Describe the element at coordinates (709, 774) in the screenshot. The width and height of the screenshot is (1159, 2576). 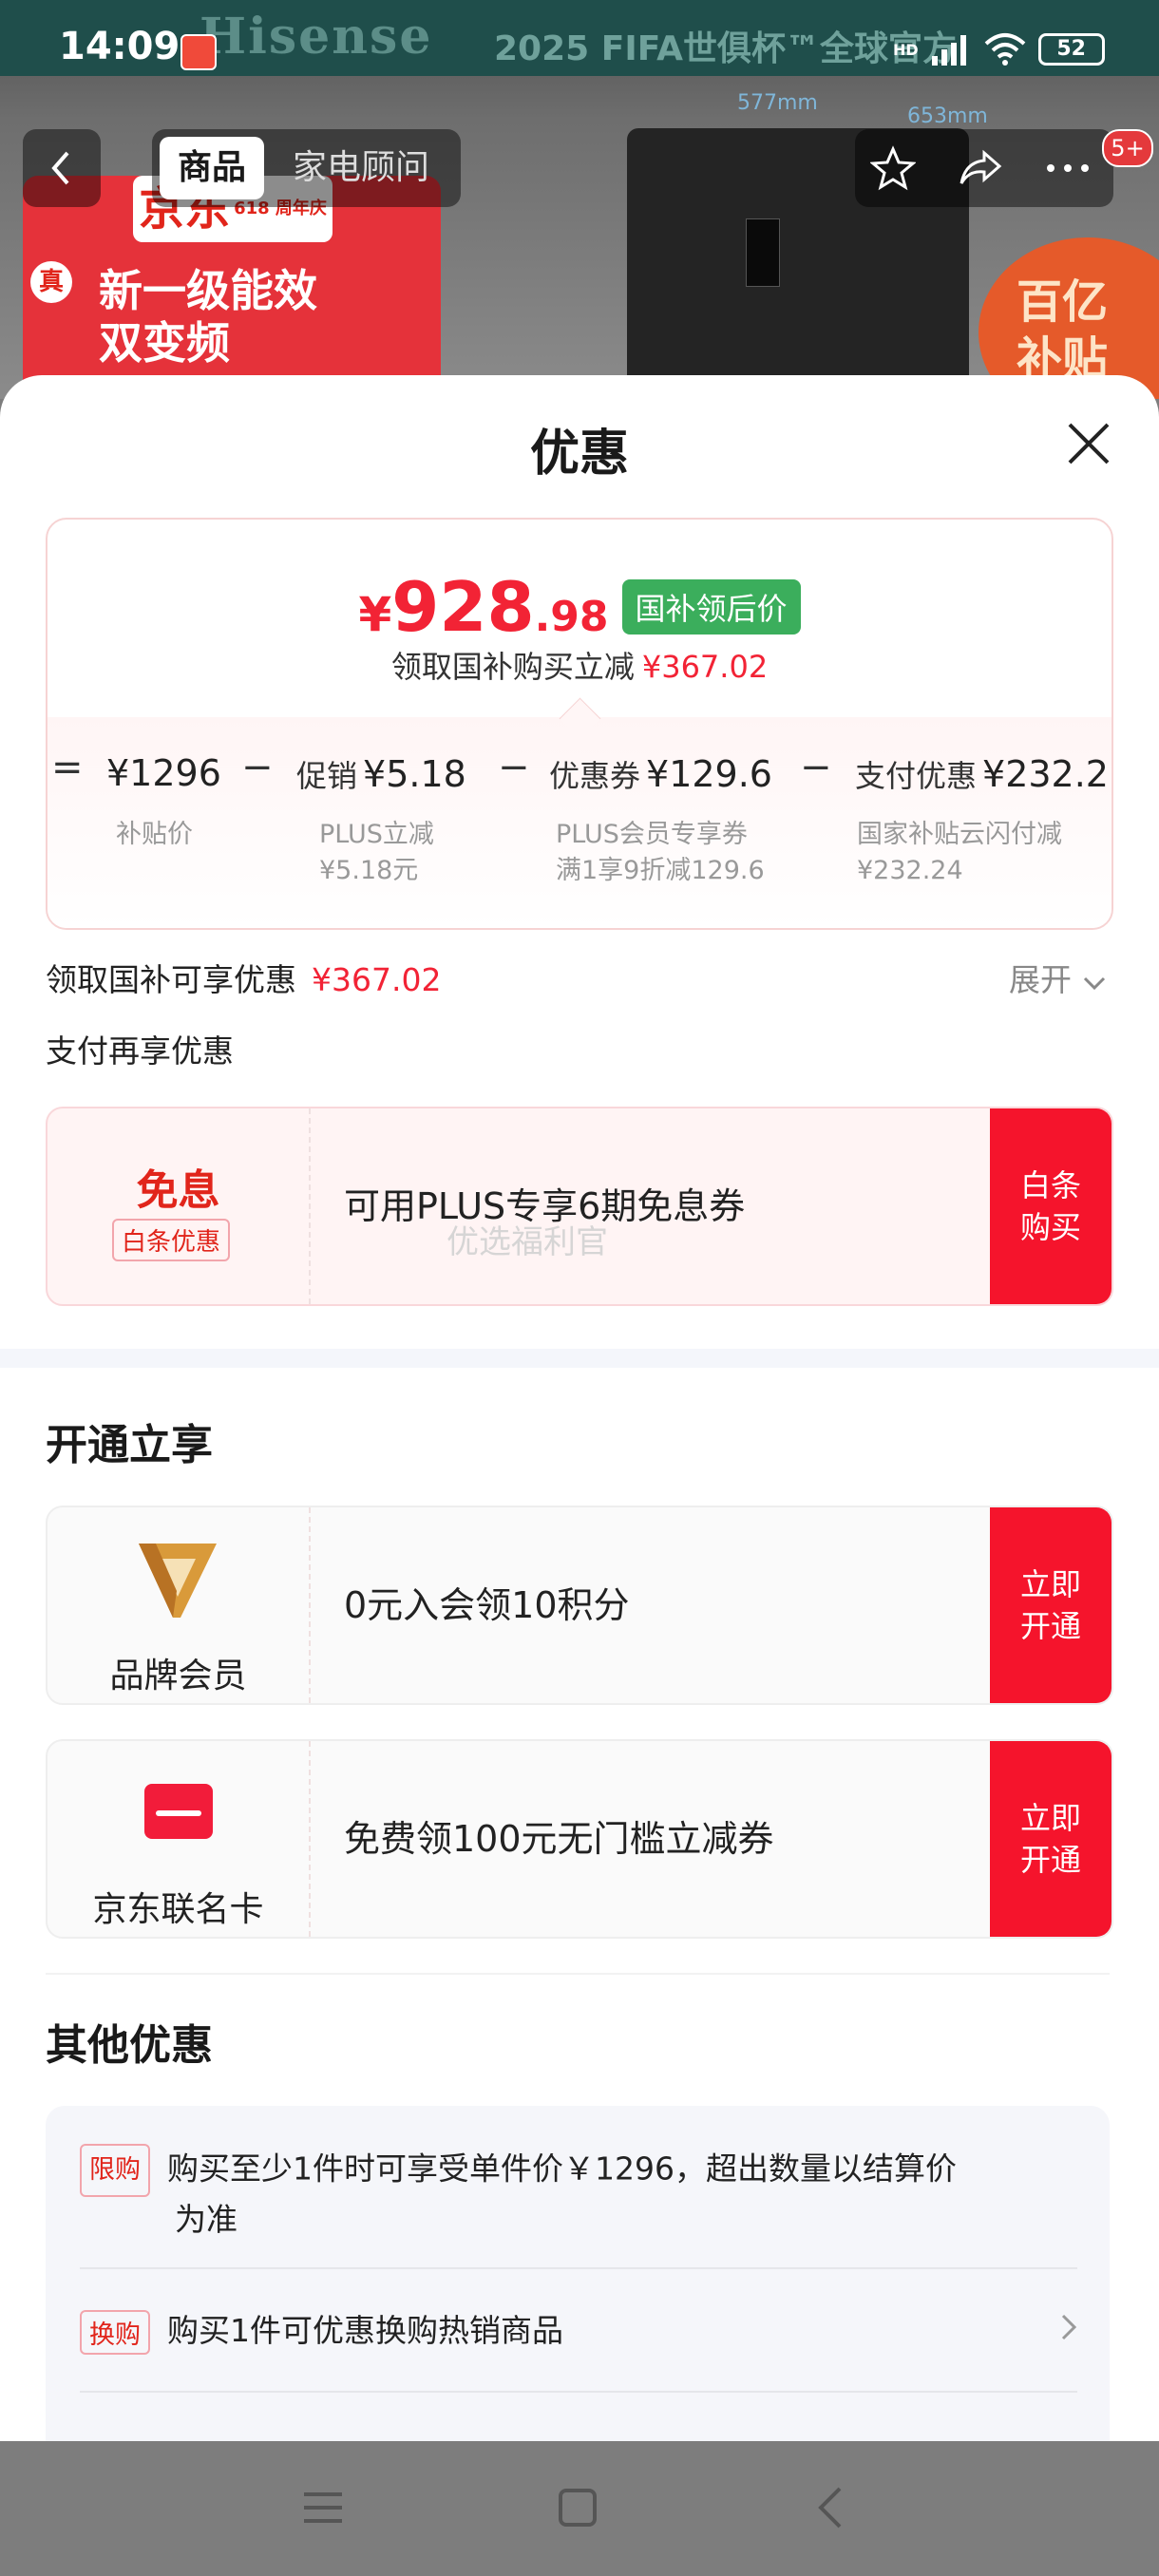
I see `breakdown-value: ¥129.6` at that location.